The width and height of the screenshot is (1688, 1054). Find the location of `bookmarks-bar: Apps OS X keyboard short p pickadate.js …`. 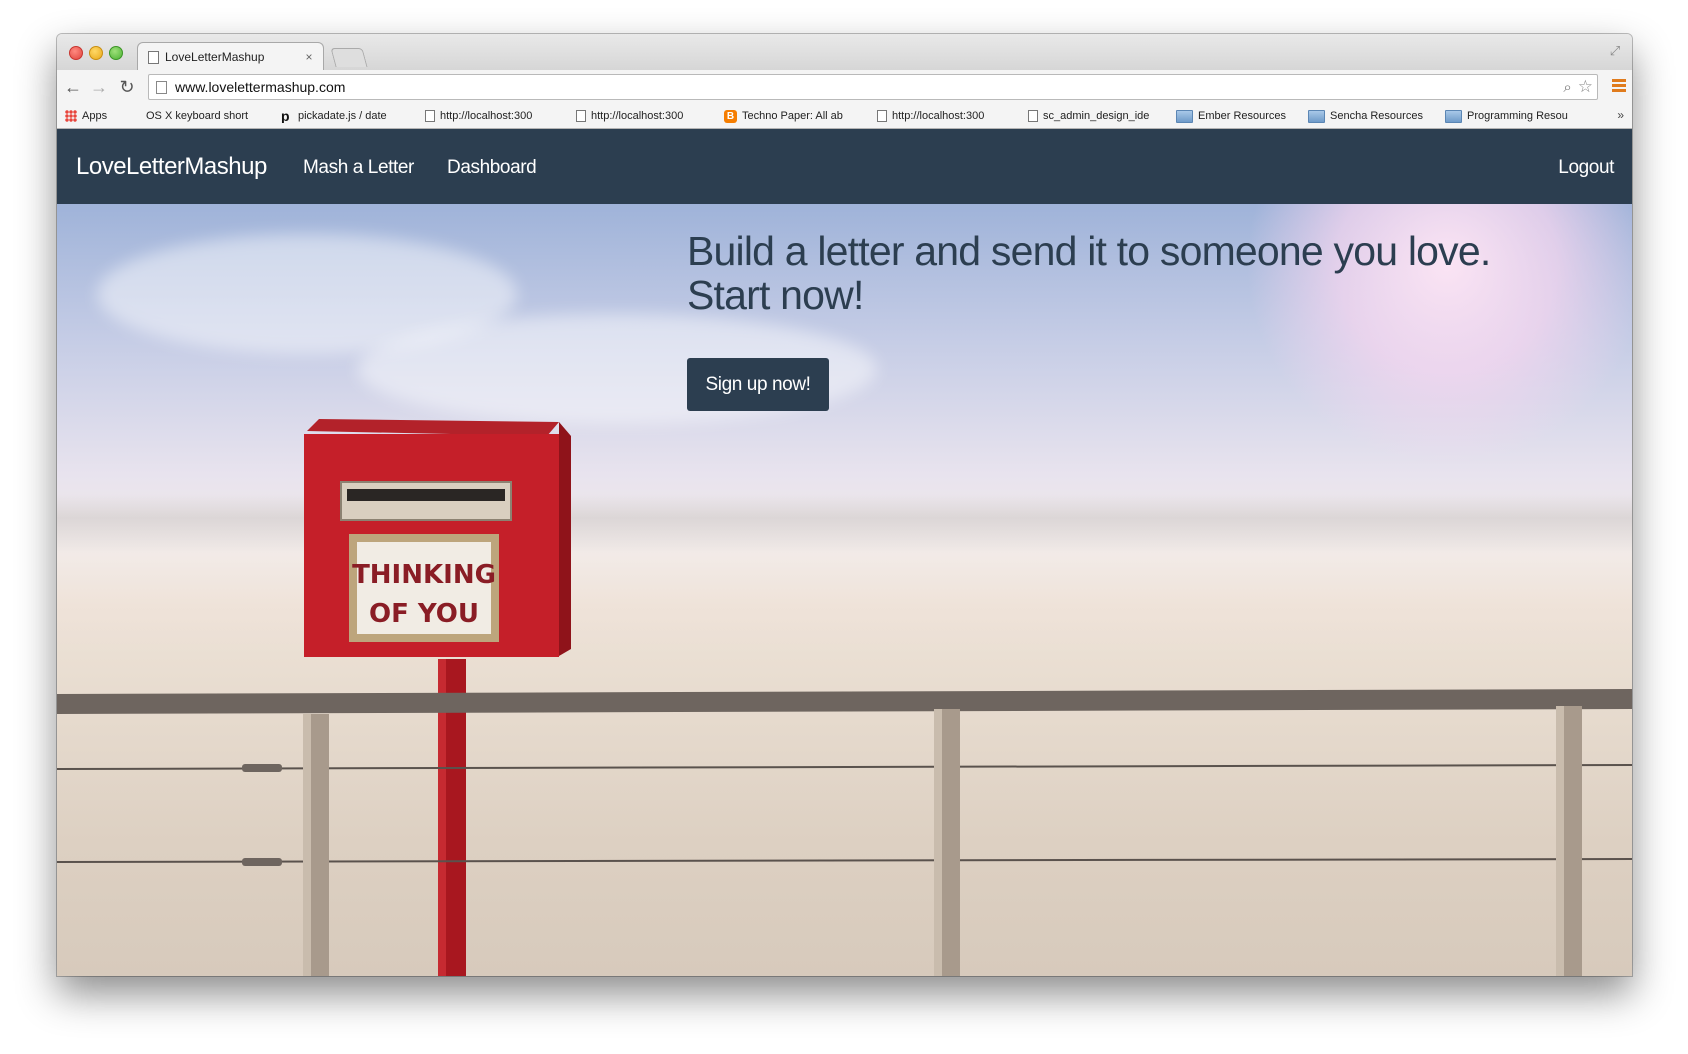

bookmarks-bar: Apps OS X keyboard short p pickadate.js … is located at coordinates (844, 116).